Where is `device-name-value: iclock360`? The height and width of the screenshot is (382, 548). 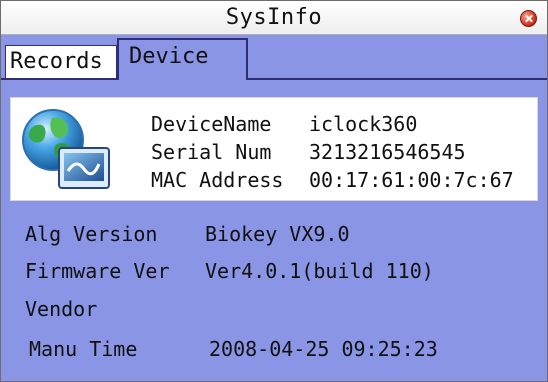
device-name-value: iclock360 is located at coordinates (363, 124).